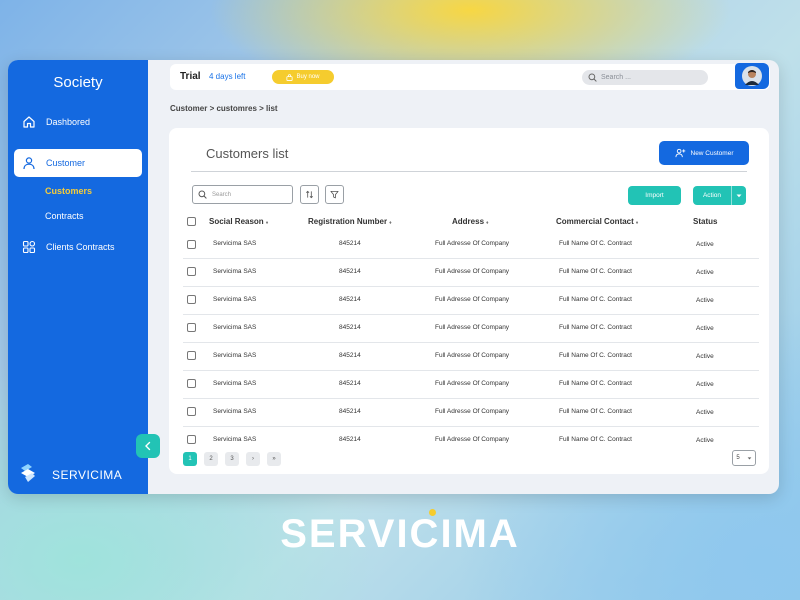 This screenshot has height=600, width=800. Describe the element at coordinates (28, 474) in the screenshot. I see `servicima-logo-icon` at that location.